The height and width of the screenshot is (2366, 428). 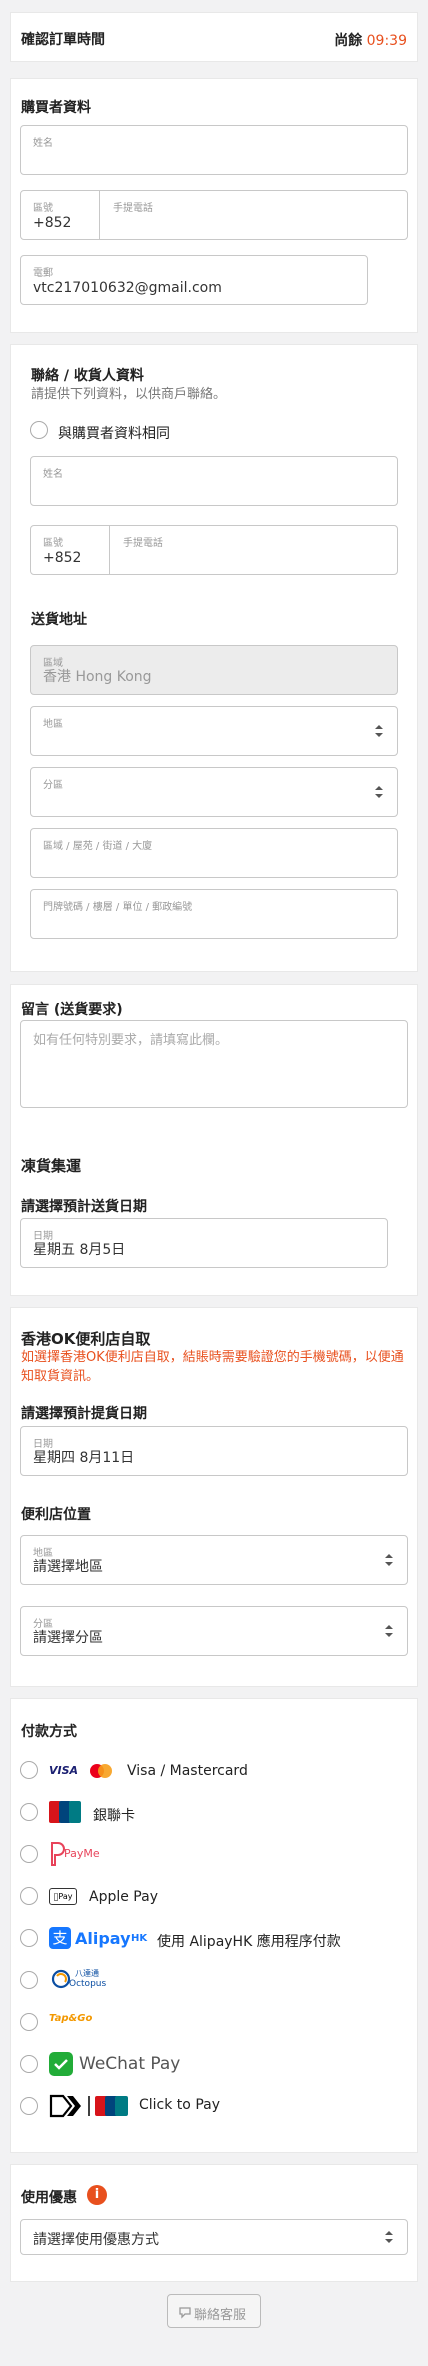 What do you see at coordinates (97, 2195) in the screenshot?
I see `info-icon: i` at bounding box center [97, 2195].